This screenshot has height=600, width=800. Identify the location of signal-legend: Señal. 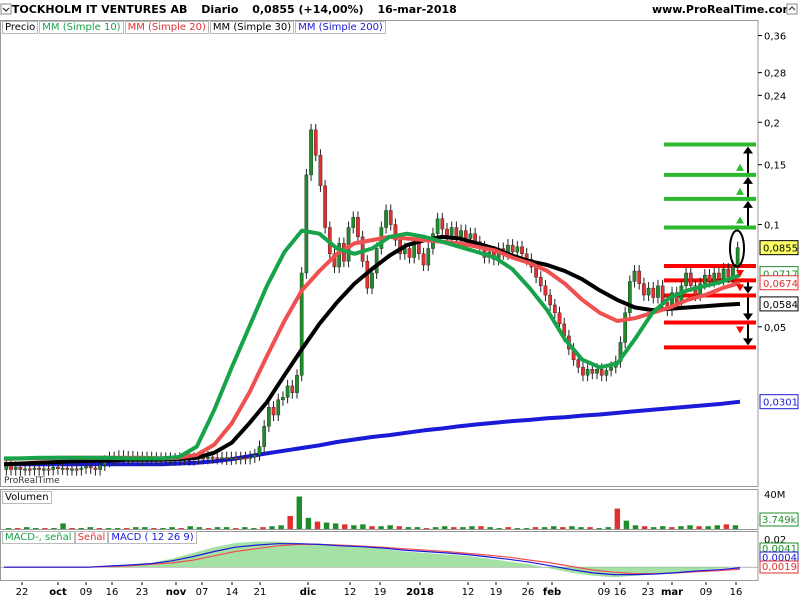
(91, 537).